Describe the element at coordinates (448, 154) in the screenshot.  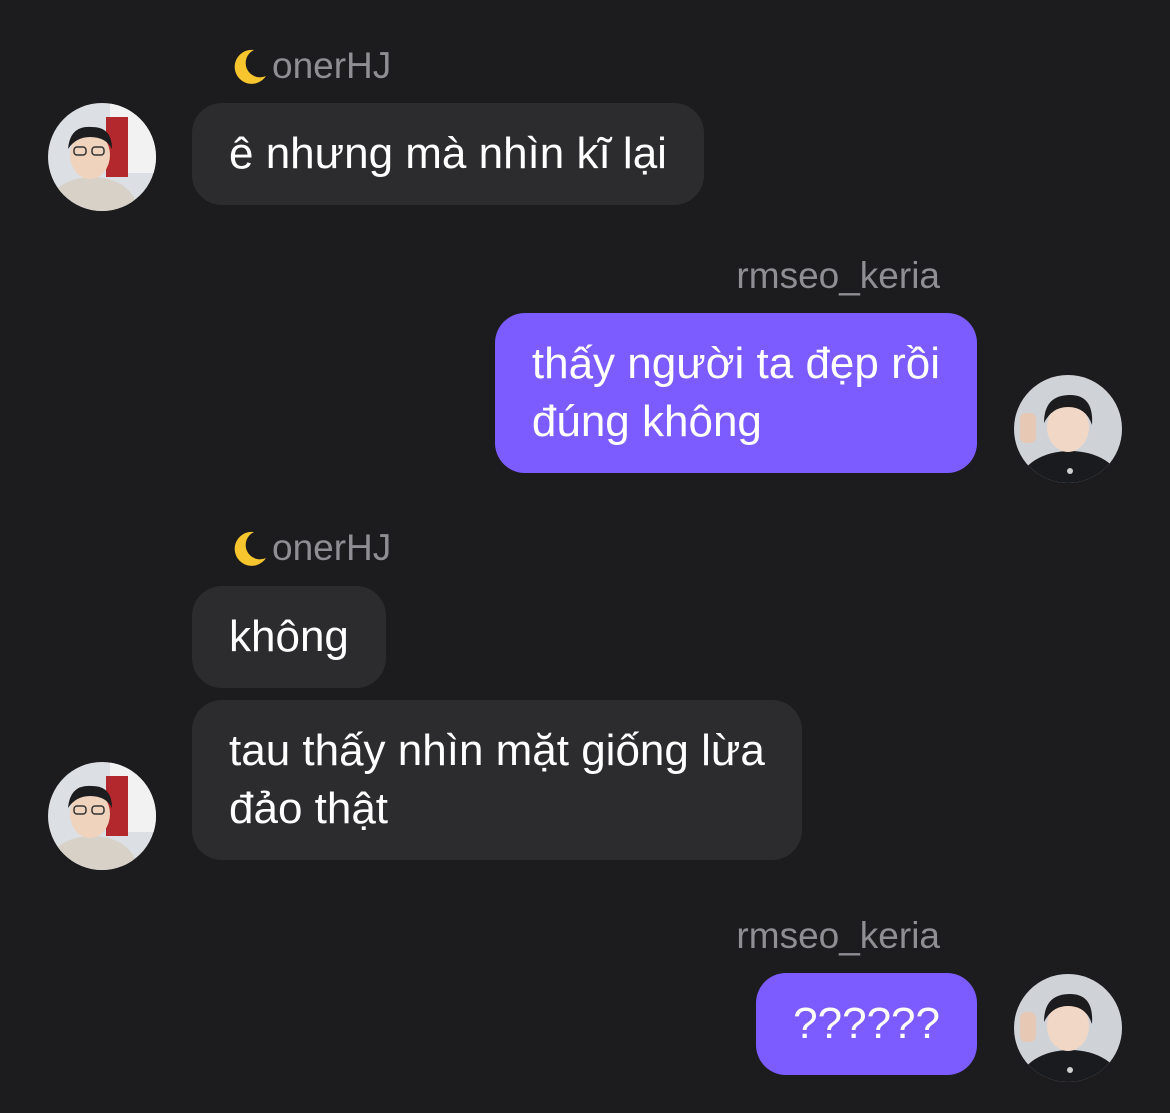
I see `message-bubble-incoming: ê nhưng mà nhìn kĩ lại` at that location.